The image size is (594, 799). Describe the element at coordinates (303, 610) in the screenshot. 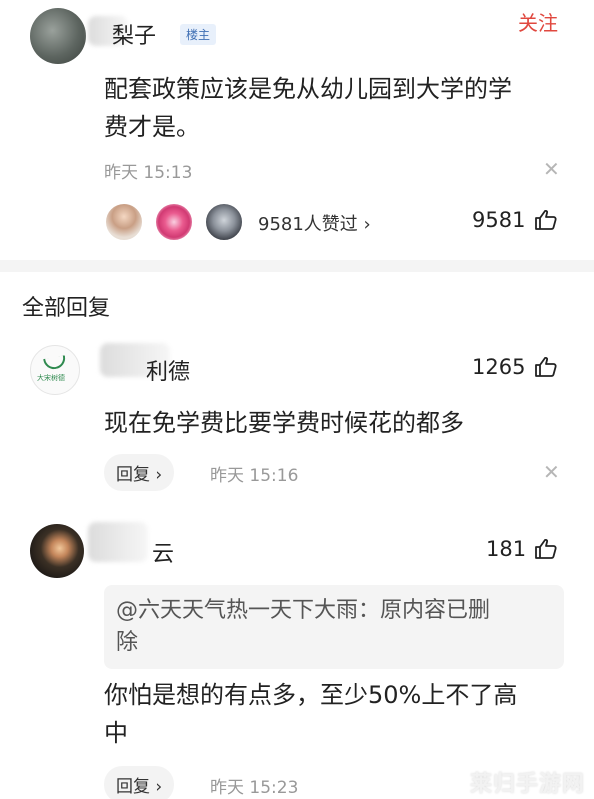

I see `quoted-reply-line-1: @六天天气热一天下大雨：原内容已删` at that location.